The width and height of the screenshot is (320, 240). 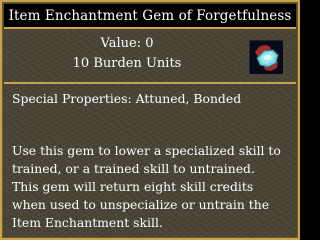 I want to click on special-properties: Special Properties: Attuned, Bonded, so click(x=127, y=98).